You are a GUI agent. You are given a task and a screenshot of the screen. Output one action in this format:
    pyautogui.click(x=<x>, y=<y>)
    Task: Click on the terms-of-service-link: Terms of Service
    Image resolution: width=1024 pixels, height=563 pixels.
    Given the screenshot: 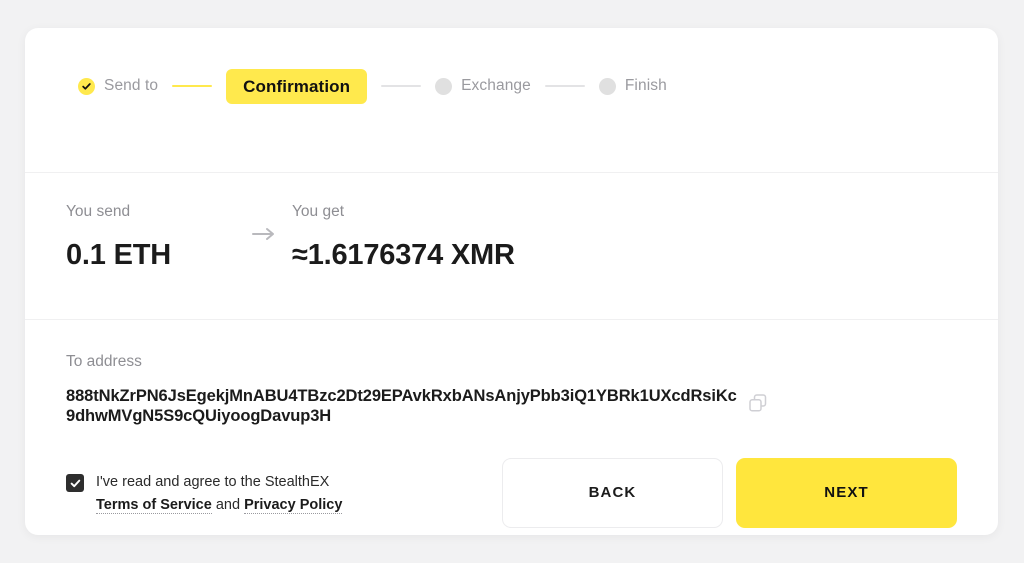 What is the action you would take?
    pyautogui.click(x=154, y=505)
    